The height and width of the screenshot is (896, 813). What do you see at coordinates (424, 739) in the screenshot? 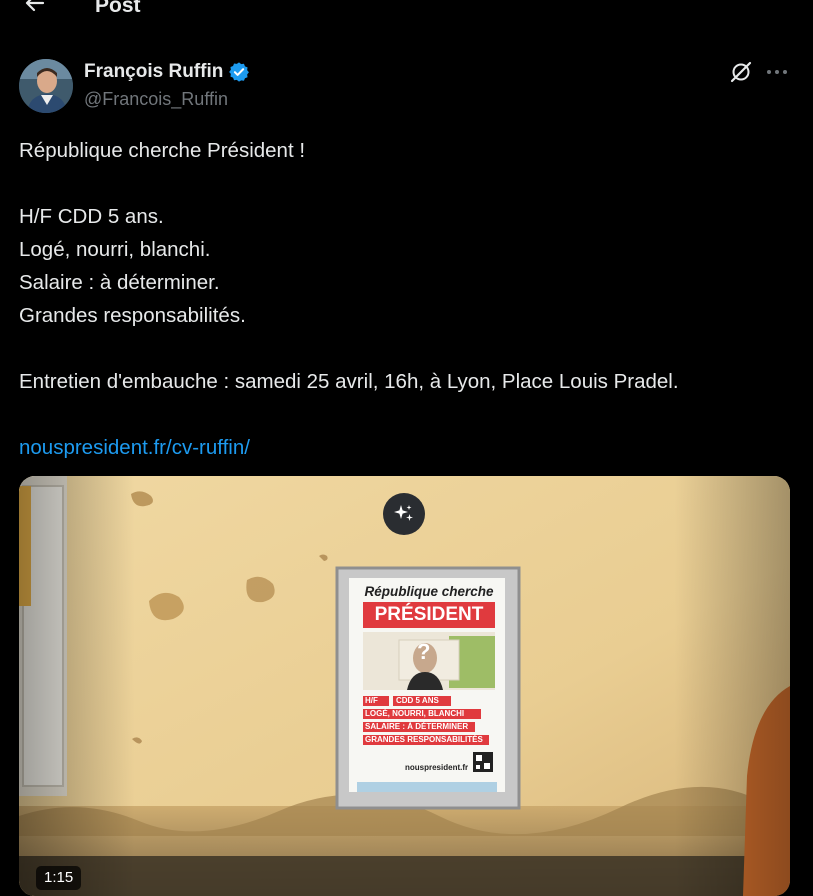
I see `poster-line-grandes: GRANDES RESPONSABILITÉS` at bounding box center [424, 739].